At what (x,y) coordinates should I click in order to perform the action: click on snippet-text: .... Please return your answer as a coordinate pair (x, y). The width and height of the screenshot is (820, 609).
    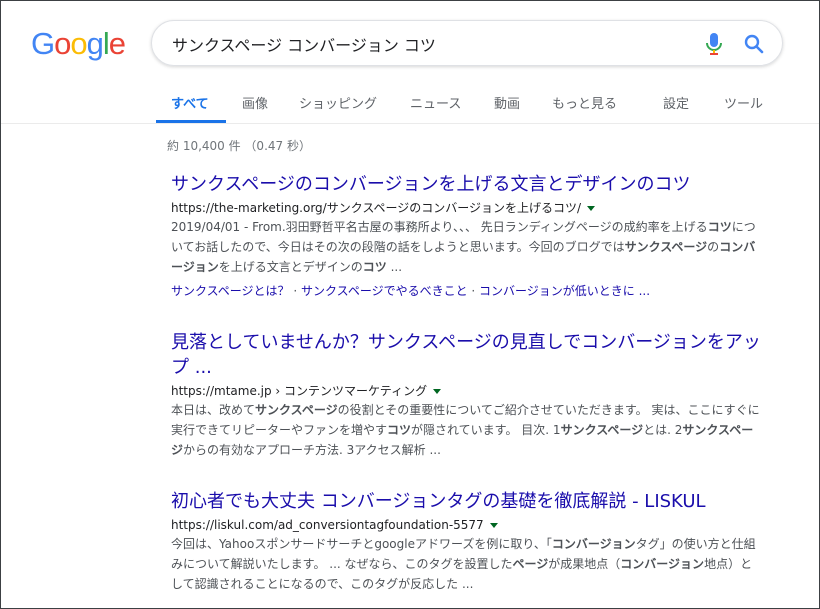
    Looking at the image, I should click on (394, 267).